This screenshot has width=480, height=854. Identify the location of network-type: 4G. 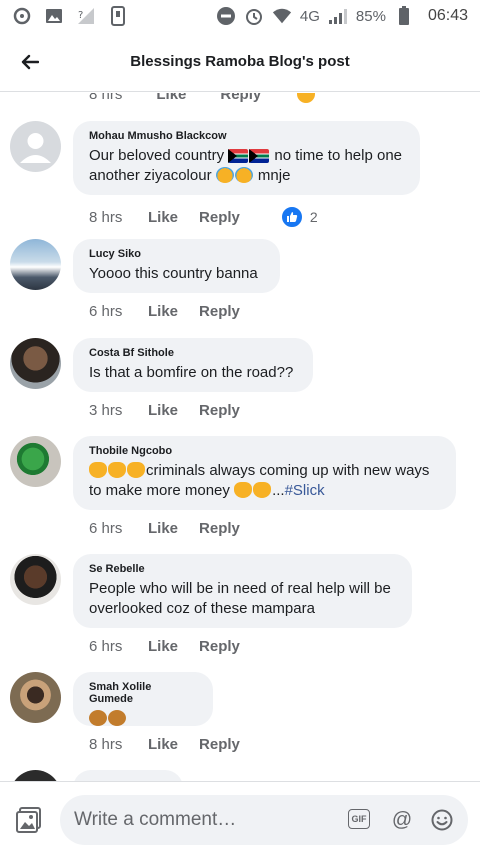
(309, 16).